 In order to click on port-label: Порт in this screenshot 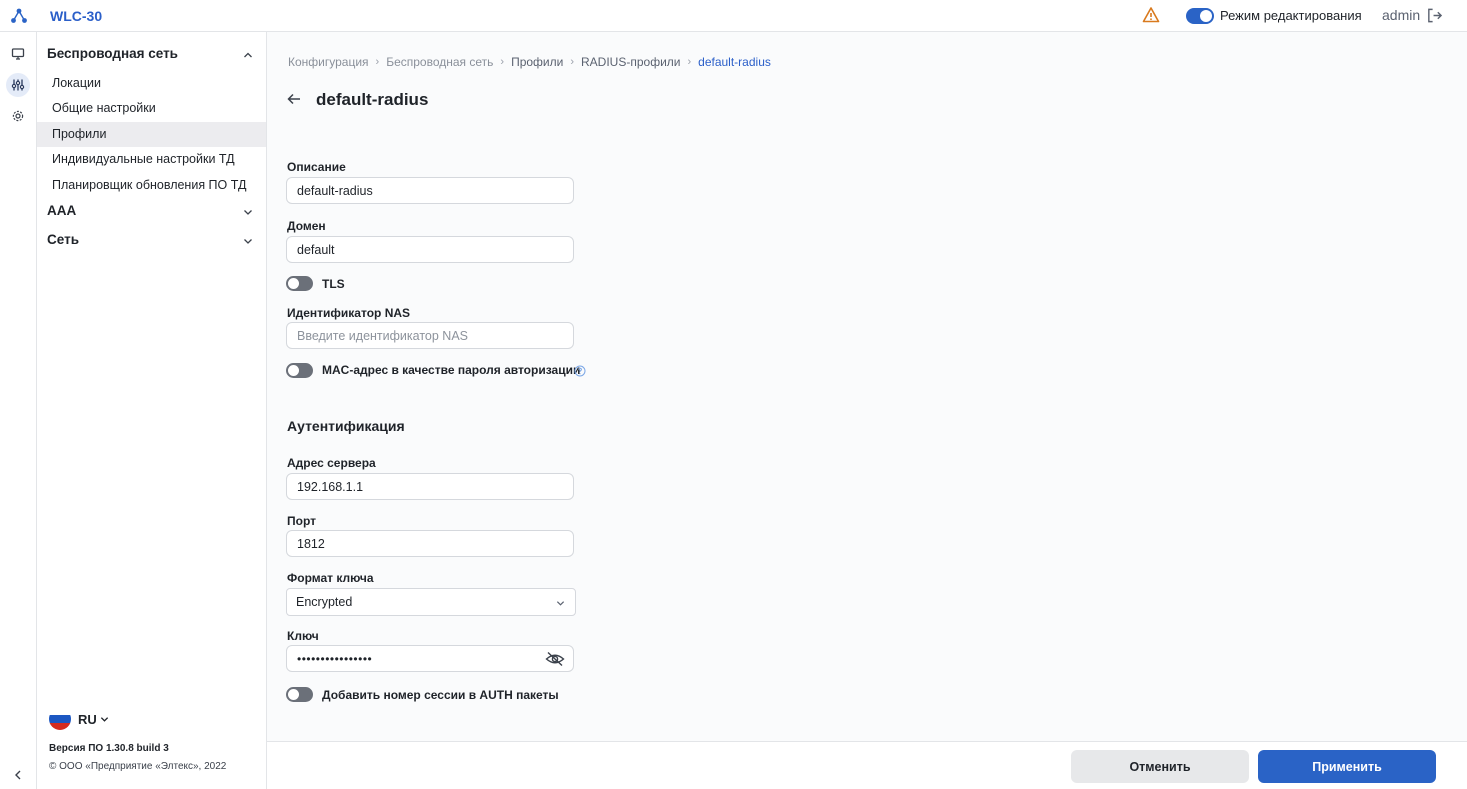, I will do `click(302, 521)`.